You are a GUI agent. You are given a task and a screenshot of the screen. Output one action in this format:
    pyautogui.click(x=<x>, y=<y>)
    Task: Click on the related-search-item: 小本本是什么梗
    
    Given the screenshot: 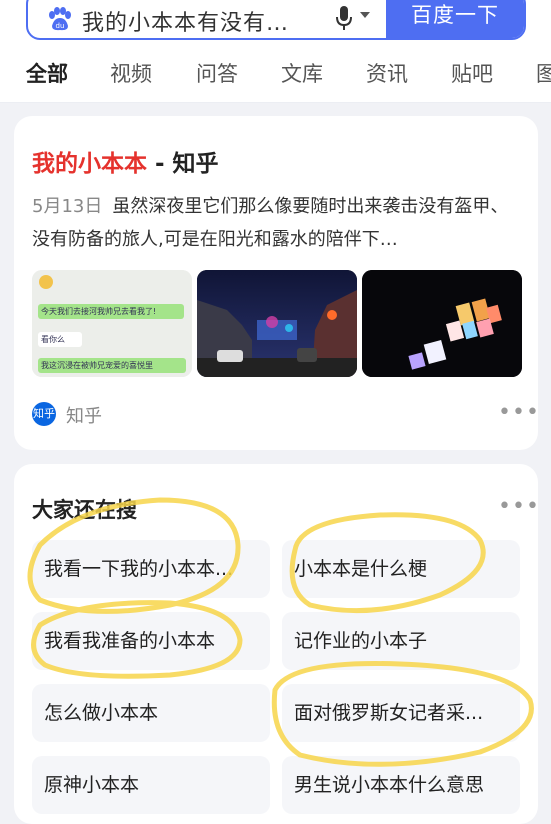 What is the action you would take?
    pyautogui.click(x=401, y=569)
    